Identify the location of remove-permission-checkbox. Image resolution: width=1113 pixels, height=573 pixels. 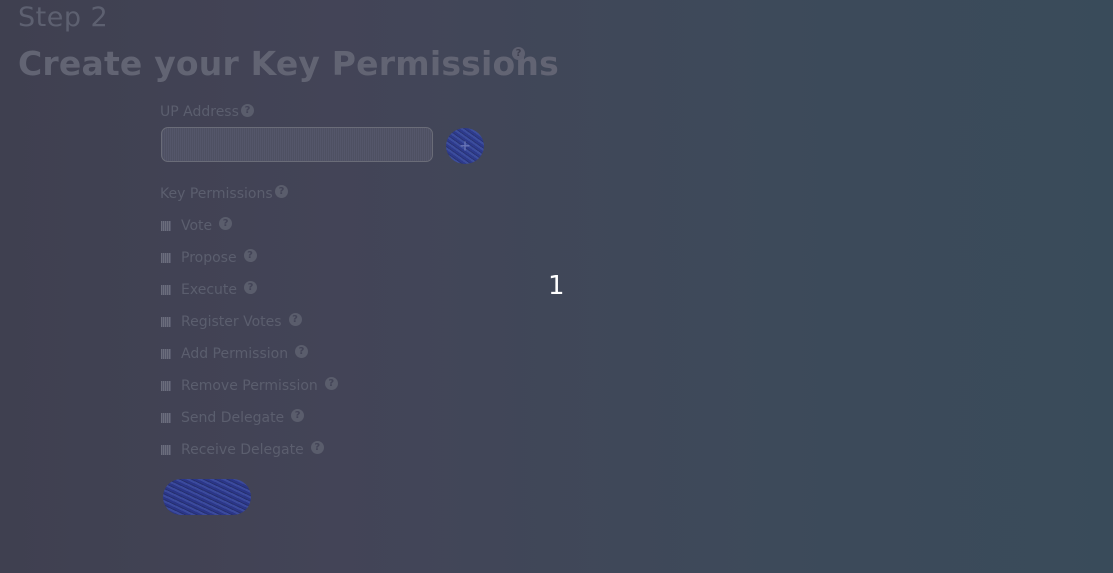
(166, 386).